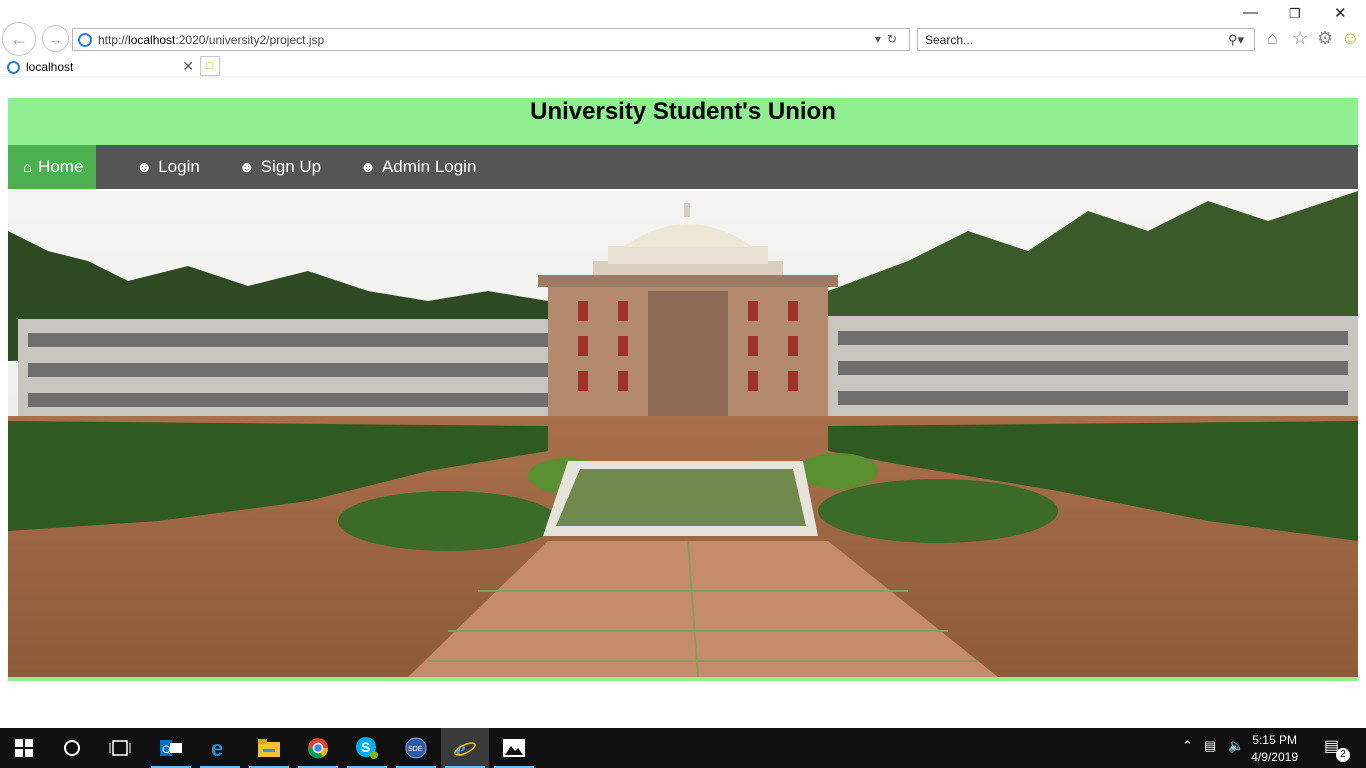 Image resolution: width=1366 pixels, height=768 pixels. I want to click on close-window-icon: ✕, so click(1340, 13).